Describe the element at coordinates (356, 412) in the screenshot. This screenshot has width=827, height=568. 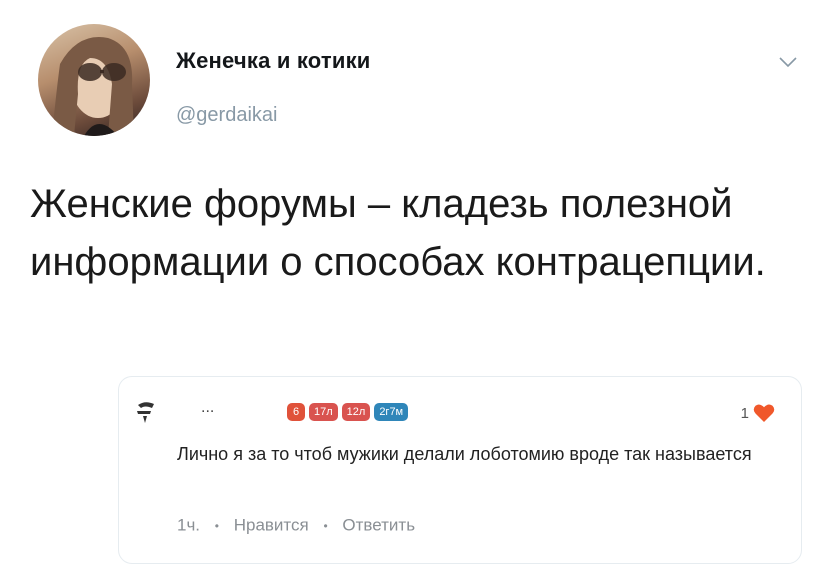
I see `badge-age-2: 12л` at that location.